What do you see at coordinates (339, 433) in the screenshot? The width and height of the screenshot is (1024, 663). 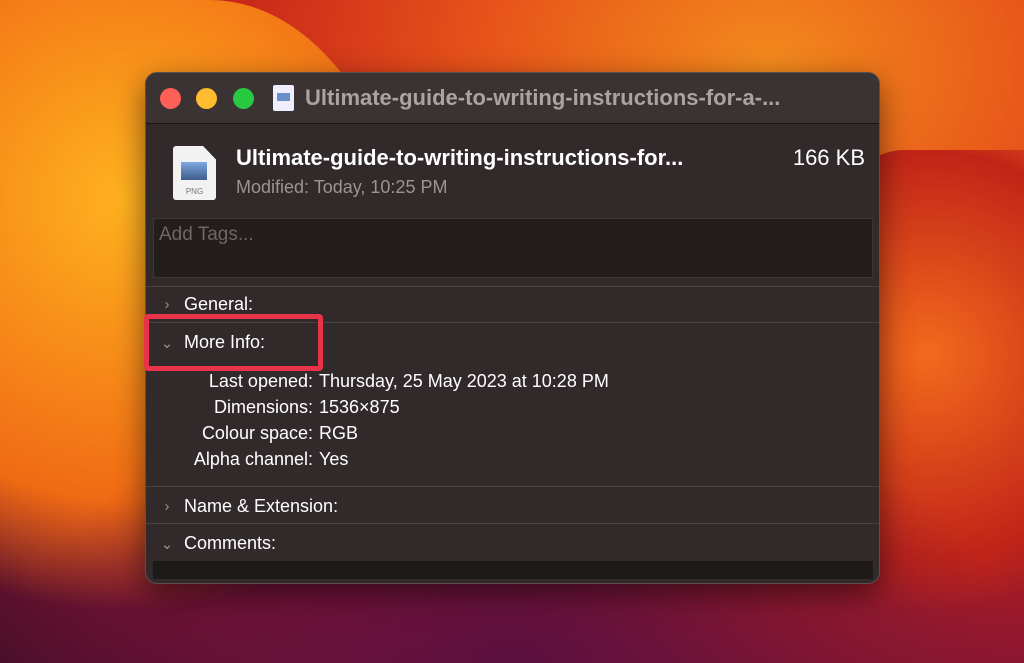 I see `info-value: RGB` at bounding box center [339, 433].